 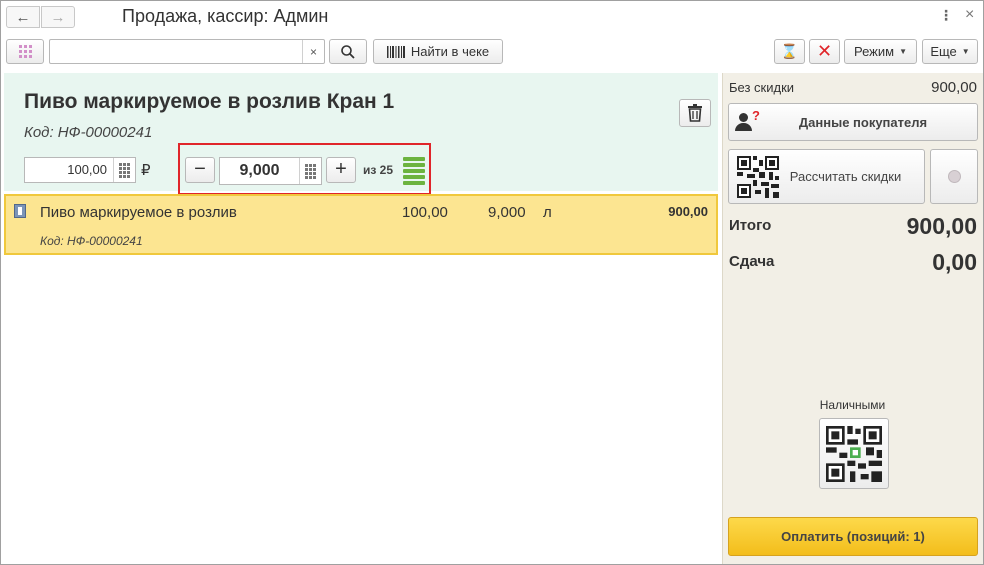 What do you see at coordinates (762, 87) in the screenshot?
I see `no-discount-label: Без скидки` at bounding box center [762, 87].